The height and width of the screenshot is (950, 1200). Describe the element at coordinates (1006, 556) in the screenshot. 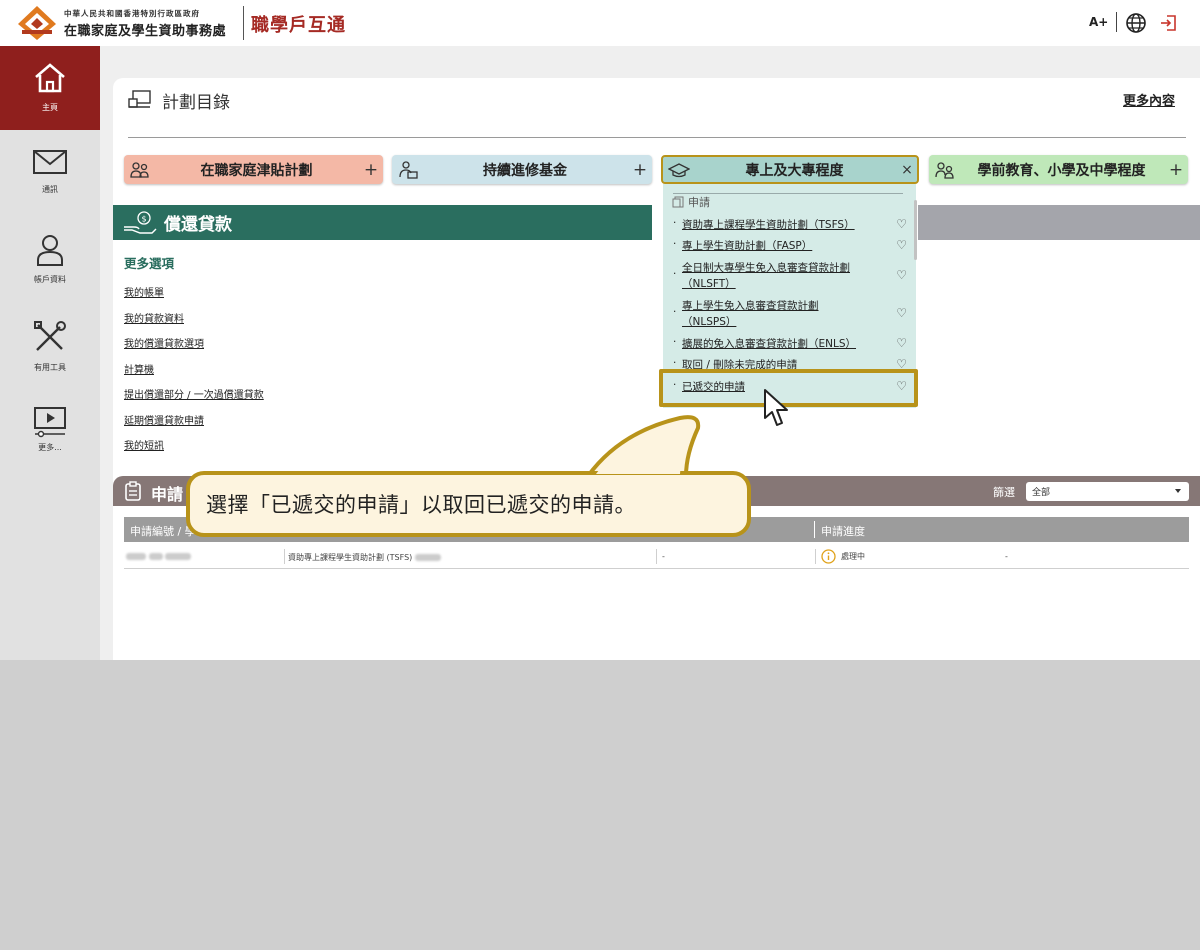

I see `row-col5: -` at that location.